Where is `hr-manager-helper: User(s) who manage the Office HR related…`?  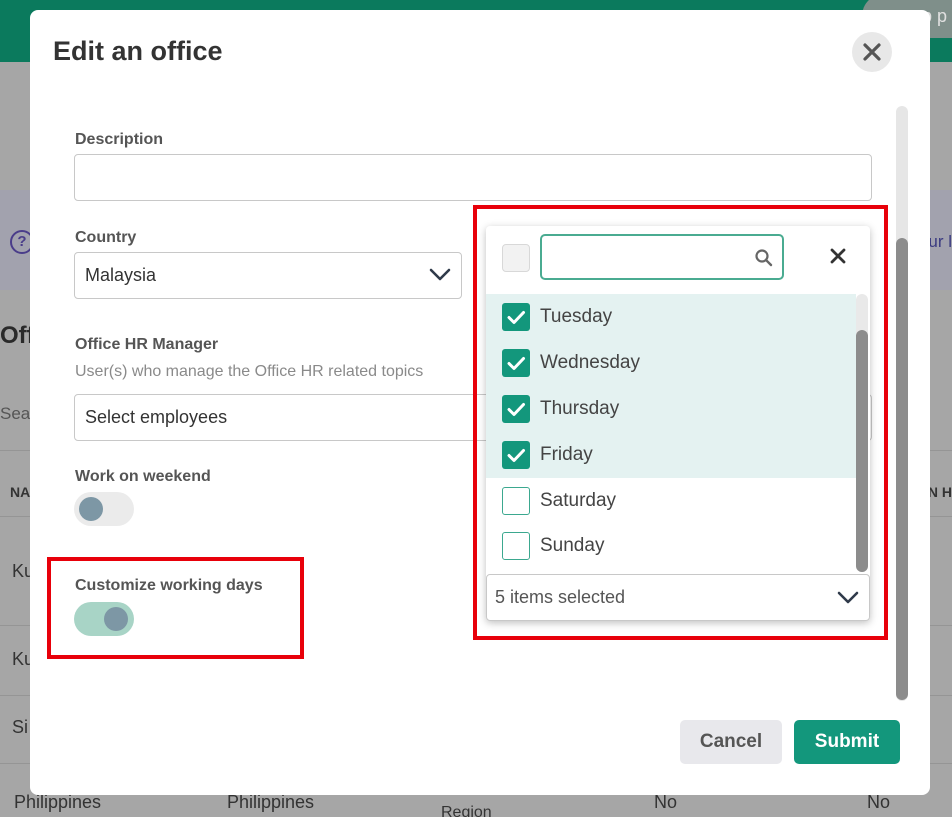 hr-manager-helper: User(s) who manage the Office HR related… is located at coordinates (249, 371).